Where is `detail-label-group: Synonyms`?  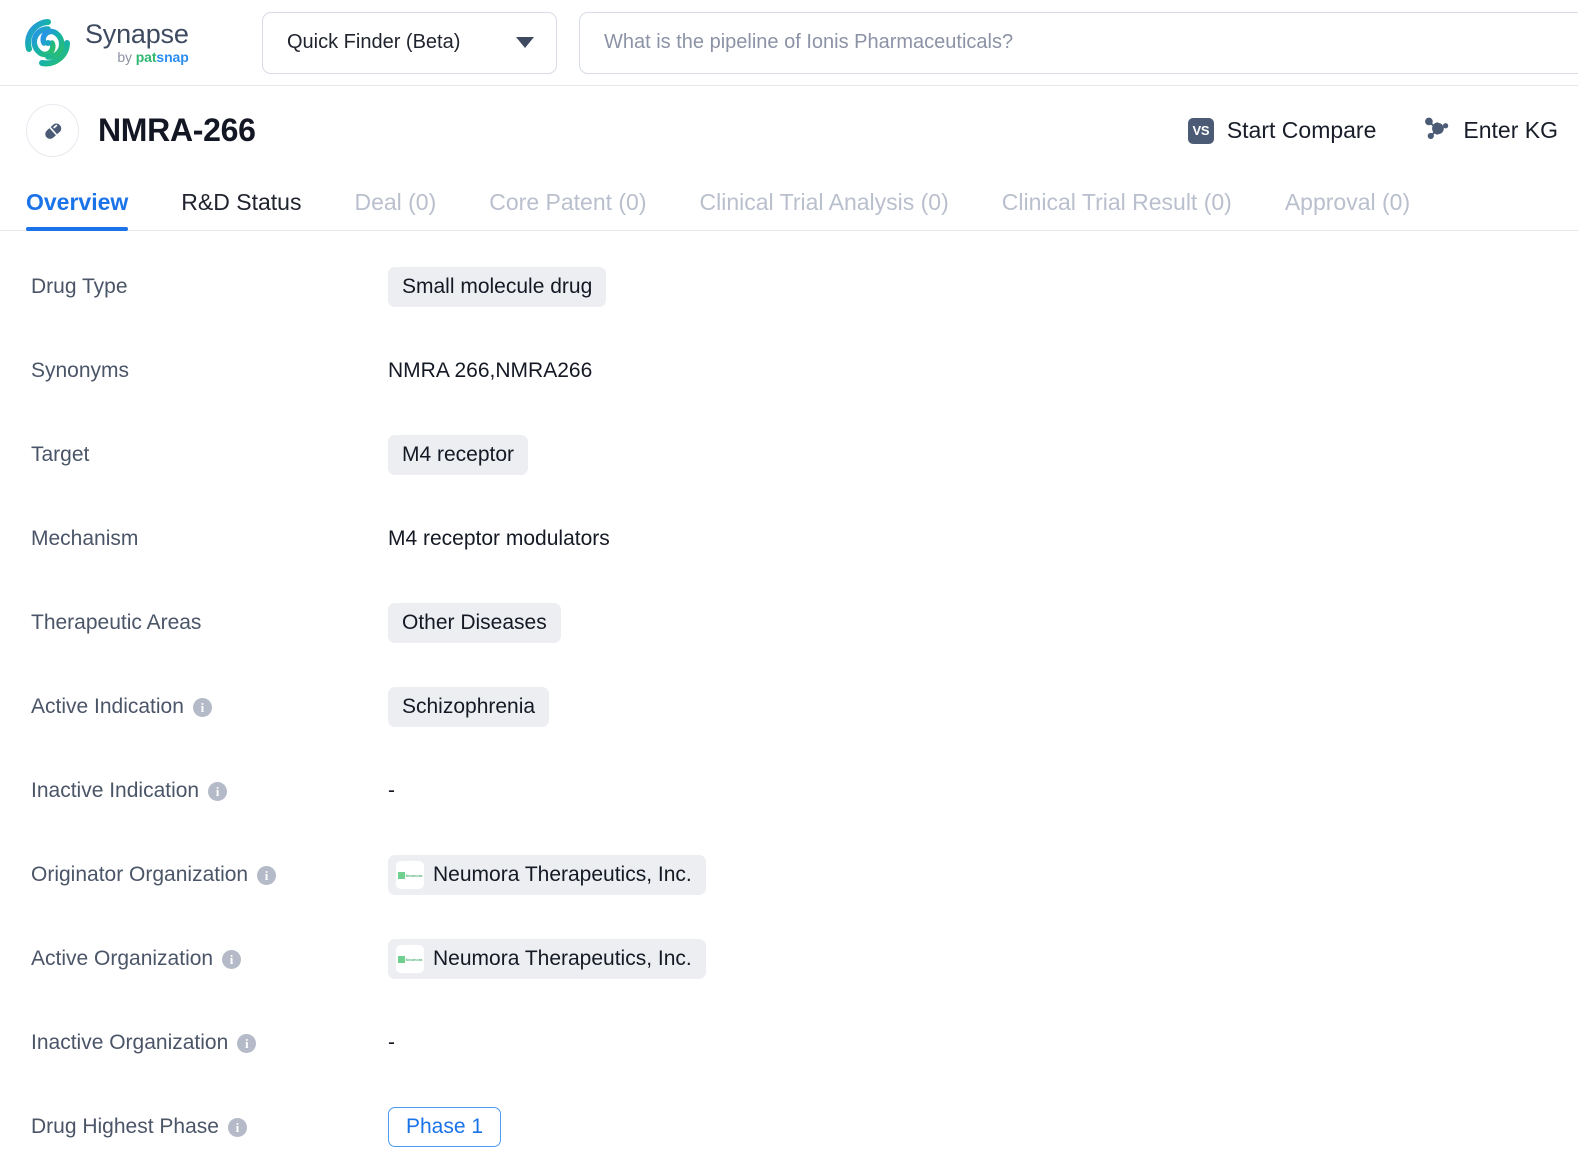
detail-label-group: Synonyms is located at coordinates (209, 371).